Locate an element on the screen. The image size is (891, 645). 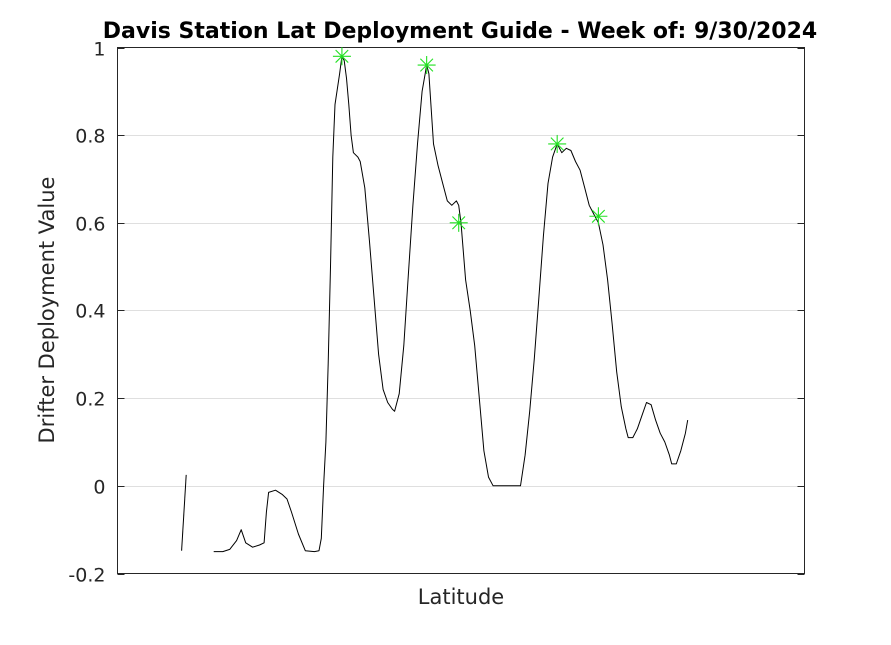
y-tick-label: 0 is located at coordinates (99, 488).